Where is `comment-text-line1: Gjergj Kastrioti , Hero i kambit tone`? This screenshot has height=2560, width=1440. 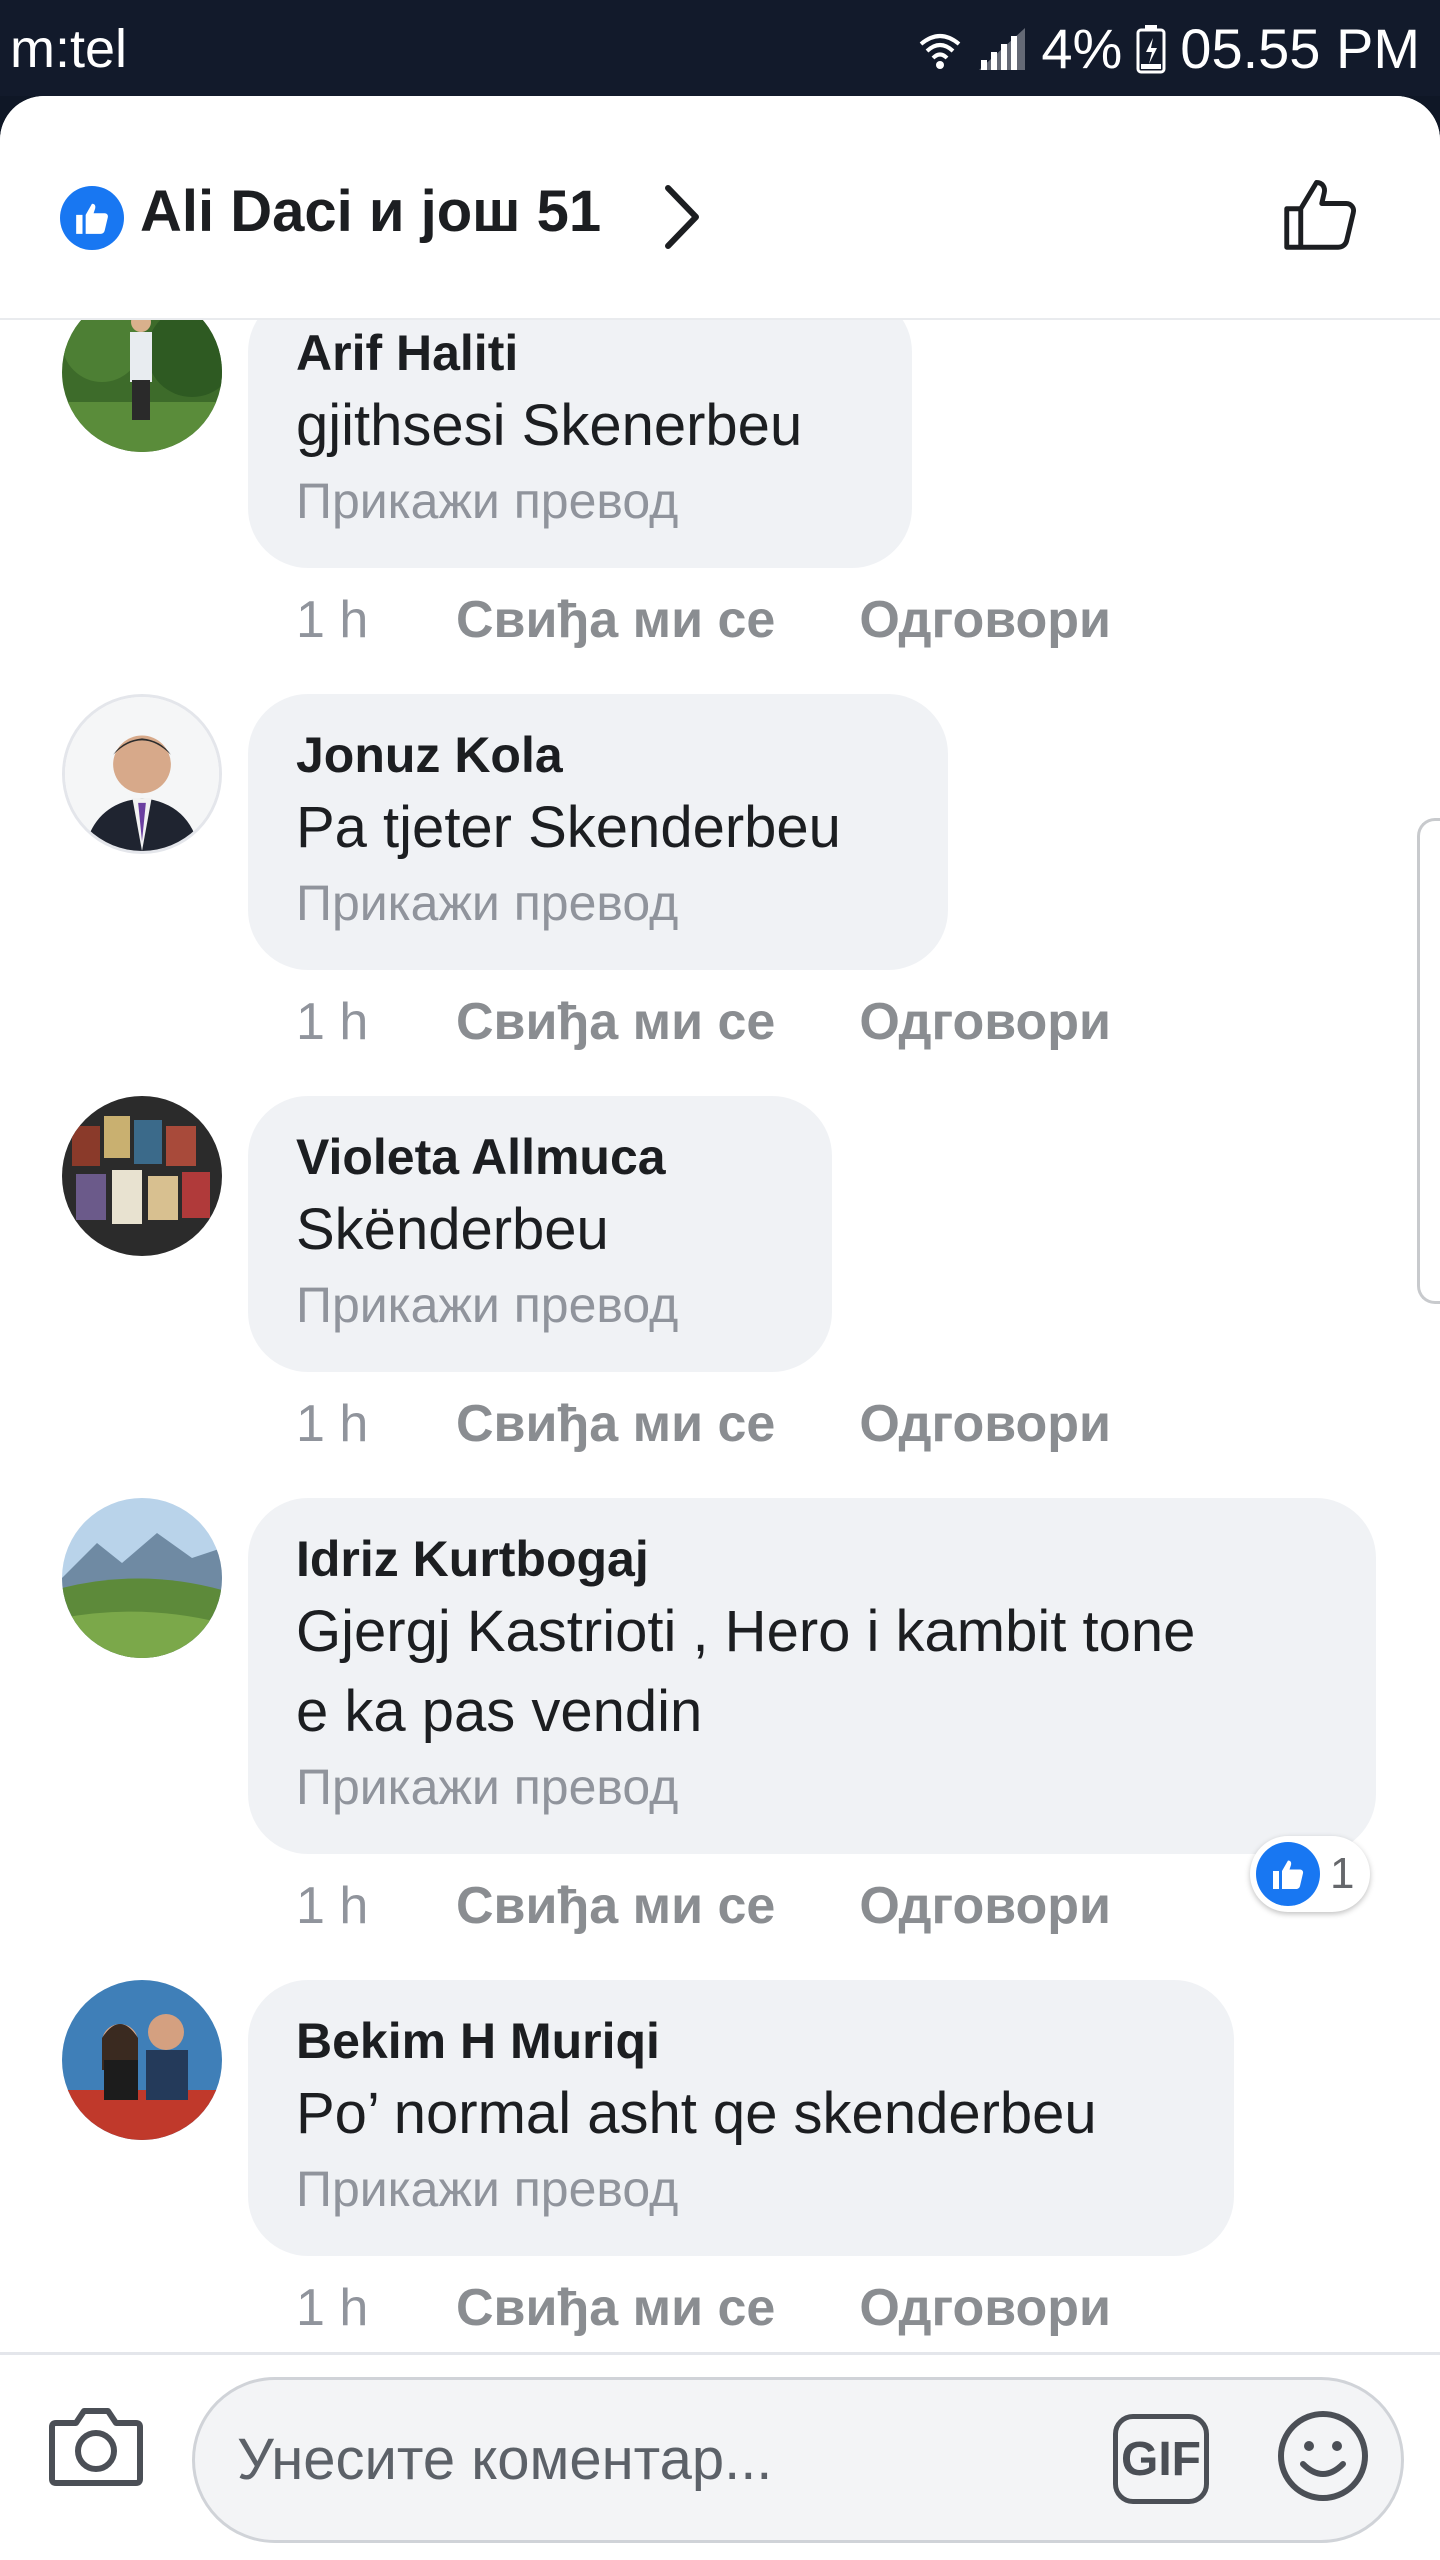
comment-text-line1: Gjergj Kastrioti , Hero i kambit tone is located at coordinates (746, 1631).